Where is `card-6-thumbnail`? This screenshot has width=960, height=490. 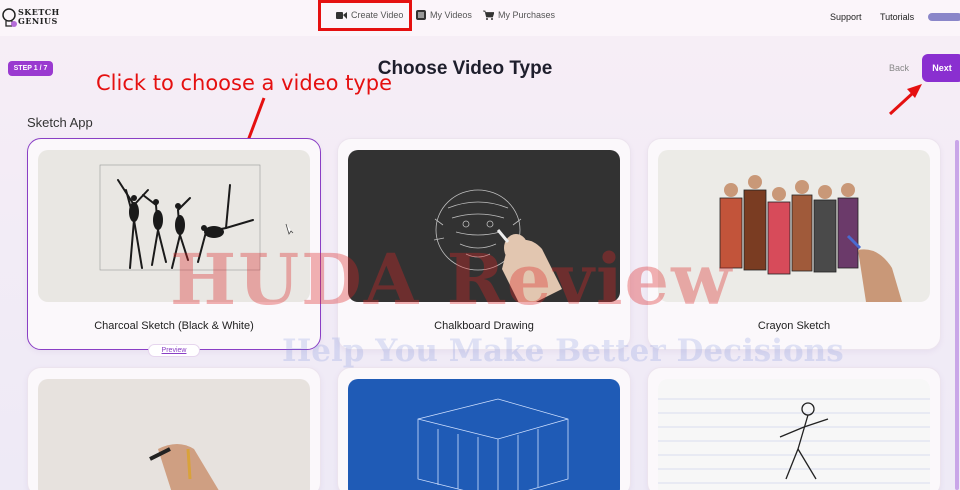 card-6-thumbnail is located at coordinates (794, 434).